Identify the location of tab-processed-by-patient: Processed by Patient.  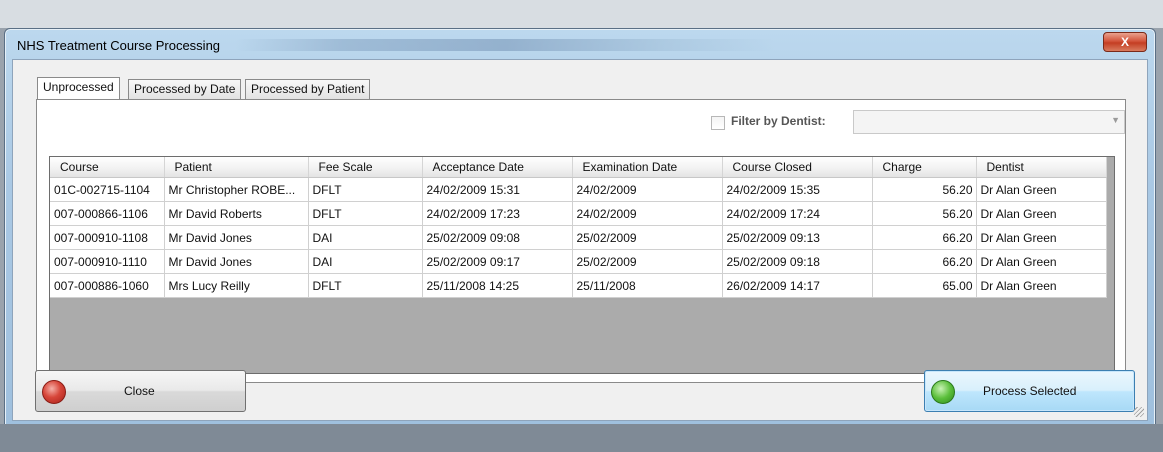
(308, 89).